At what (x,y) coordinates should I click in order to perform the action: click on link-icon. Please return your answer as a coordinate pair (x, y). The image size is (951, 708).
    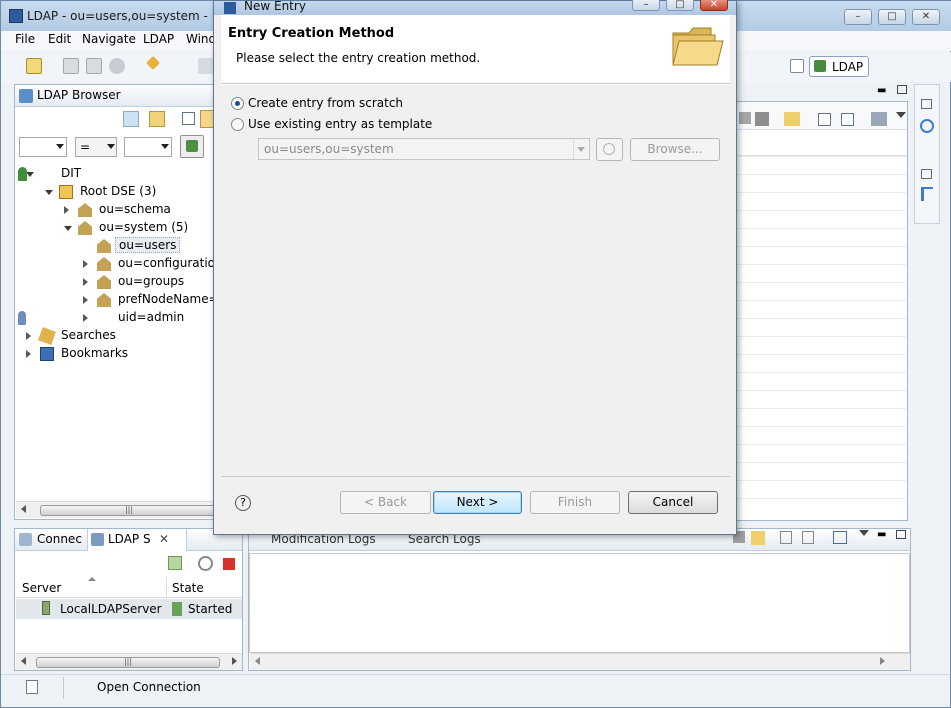
    Looking at the image, I should click on (131, 119).